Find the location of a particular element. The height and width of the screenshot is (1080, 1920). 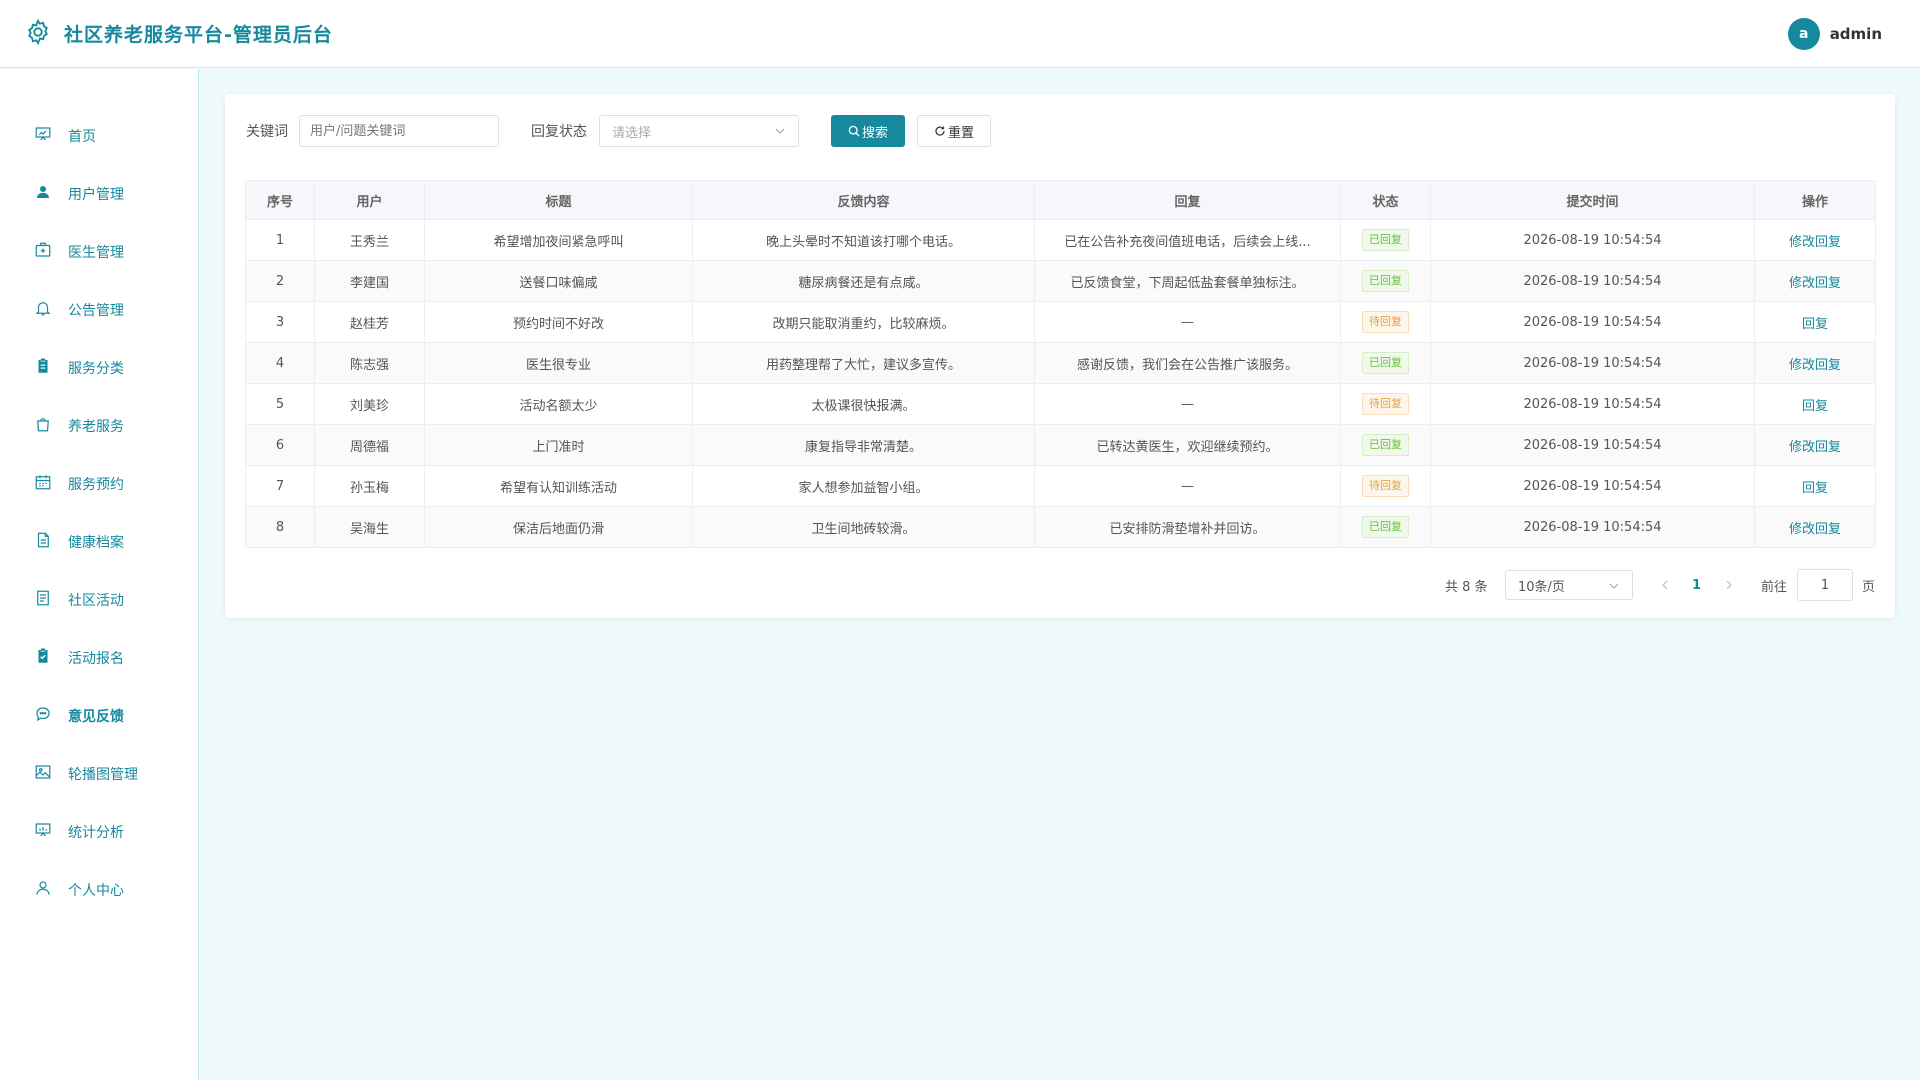

goto-label: 前往 is located at coordinates (1774, 587).